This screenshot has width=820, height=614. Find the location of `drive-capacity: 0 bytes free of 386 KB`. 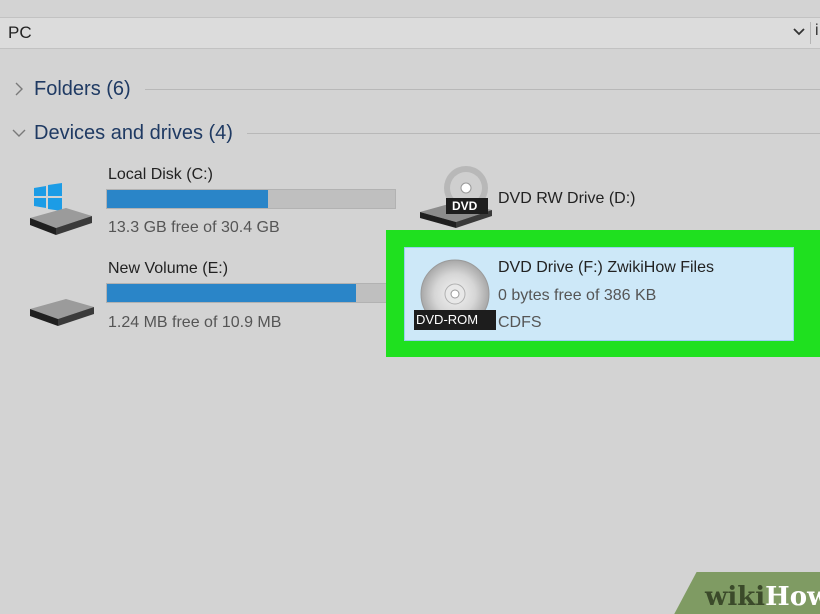

drive-capacity: 0 bytes free of 386 KB is located at coordinates (577, 295).